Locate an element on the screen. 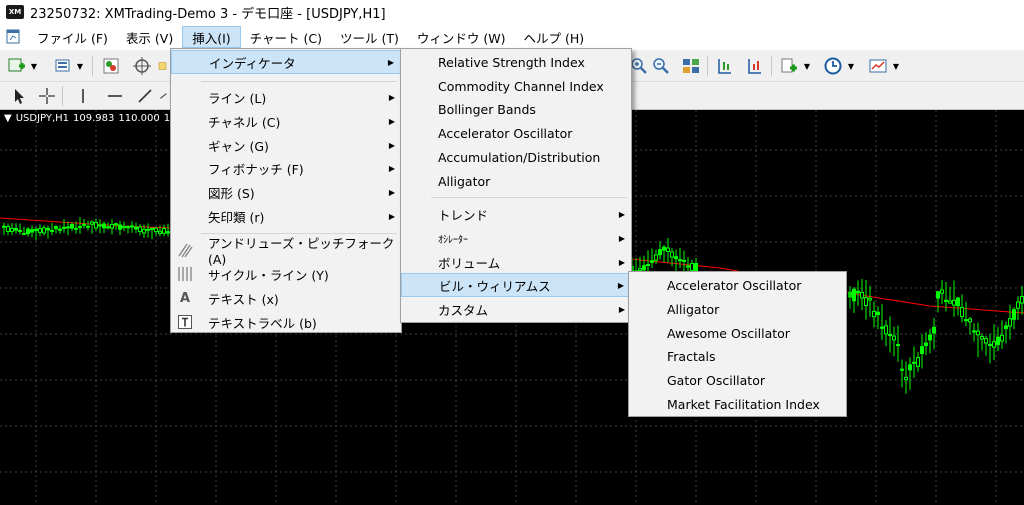 The image size is (1024, 505). menu-item-cycle-lines: サイクル・ライン (Y) is located at coordinates (286, 274).